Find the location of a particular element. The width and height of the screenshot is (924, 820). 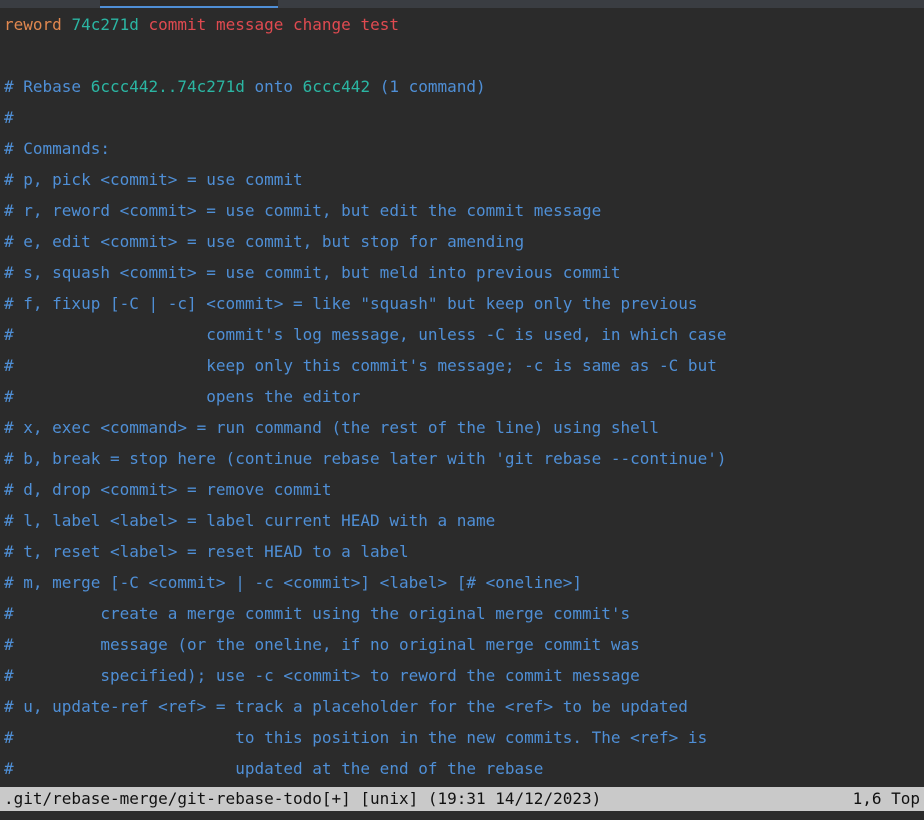

rebase-header-suffix: (1 command) is located at coordinates (428, 86).